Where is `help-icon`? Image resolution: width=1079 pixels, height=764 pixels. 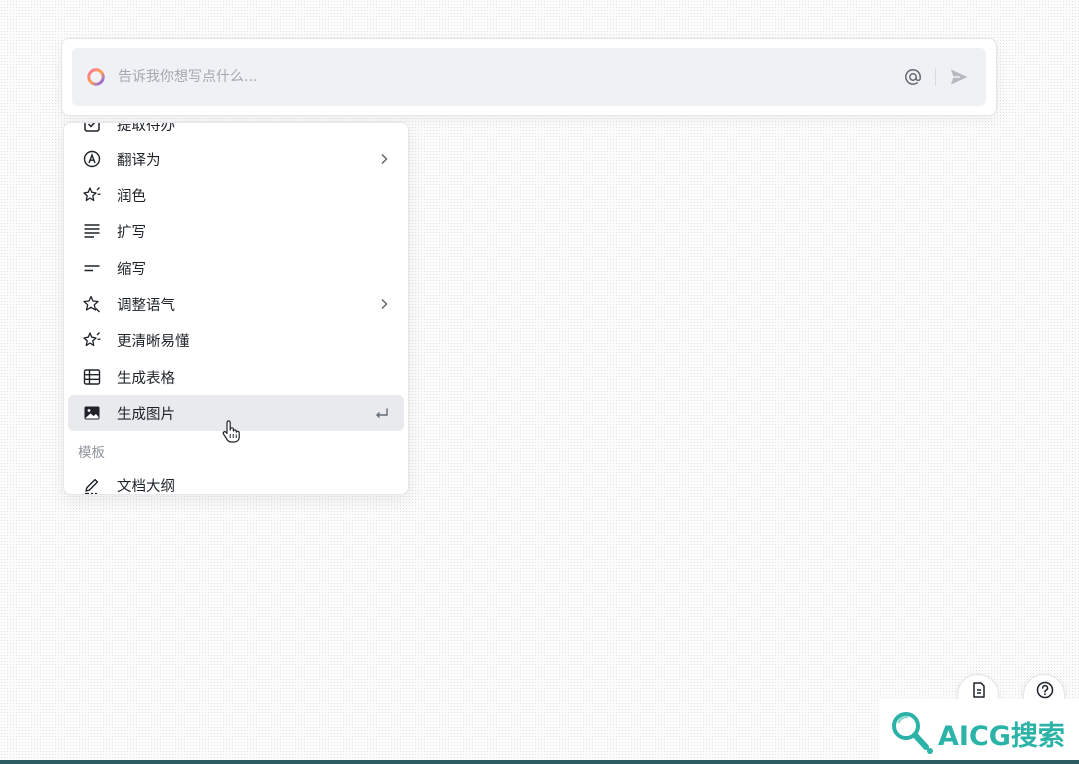 help-icon is located at coordinates (1045, 690).